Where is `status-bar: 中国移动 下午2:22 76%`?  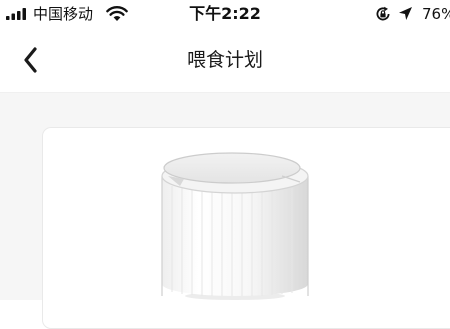
status-bar: 中国移动 下午2:22 76% is located at coordinates (225, 15).